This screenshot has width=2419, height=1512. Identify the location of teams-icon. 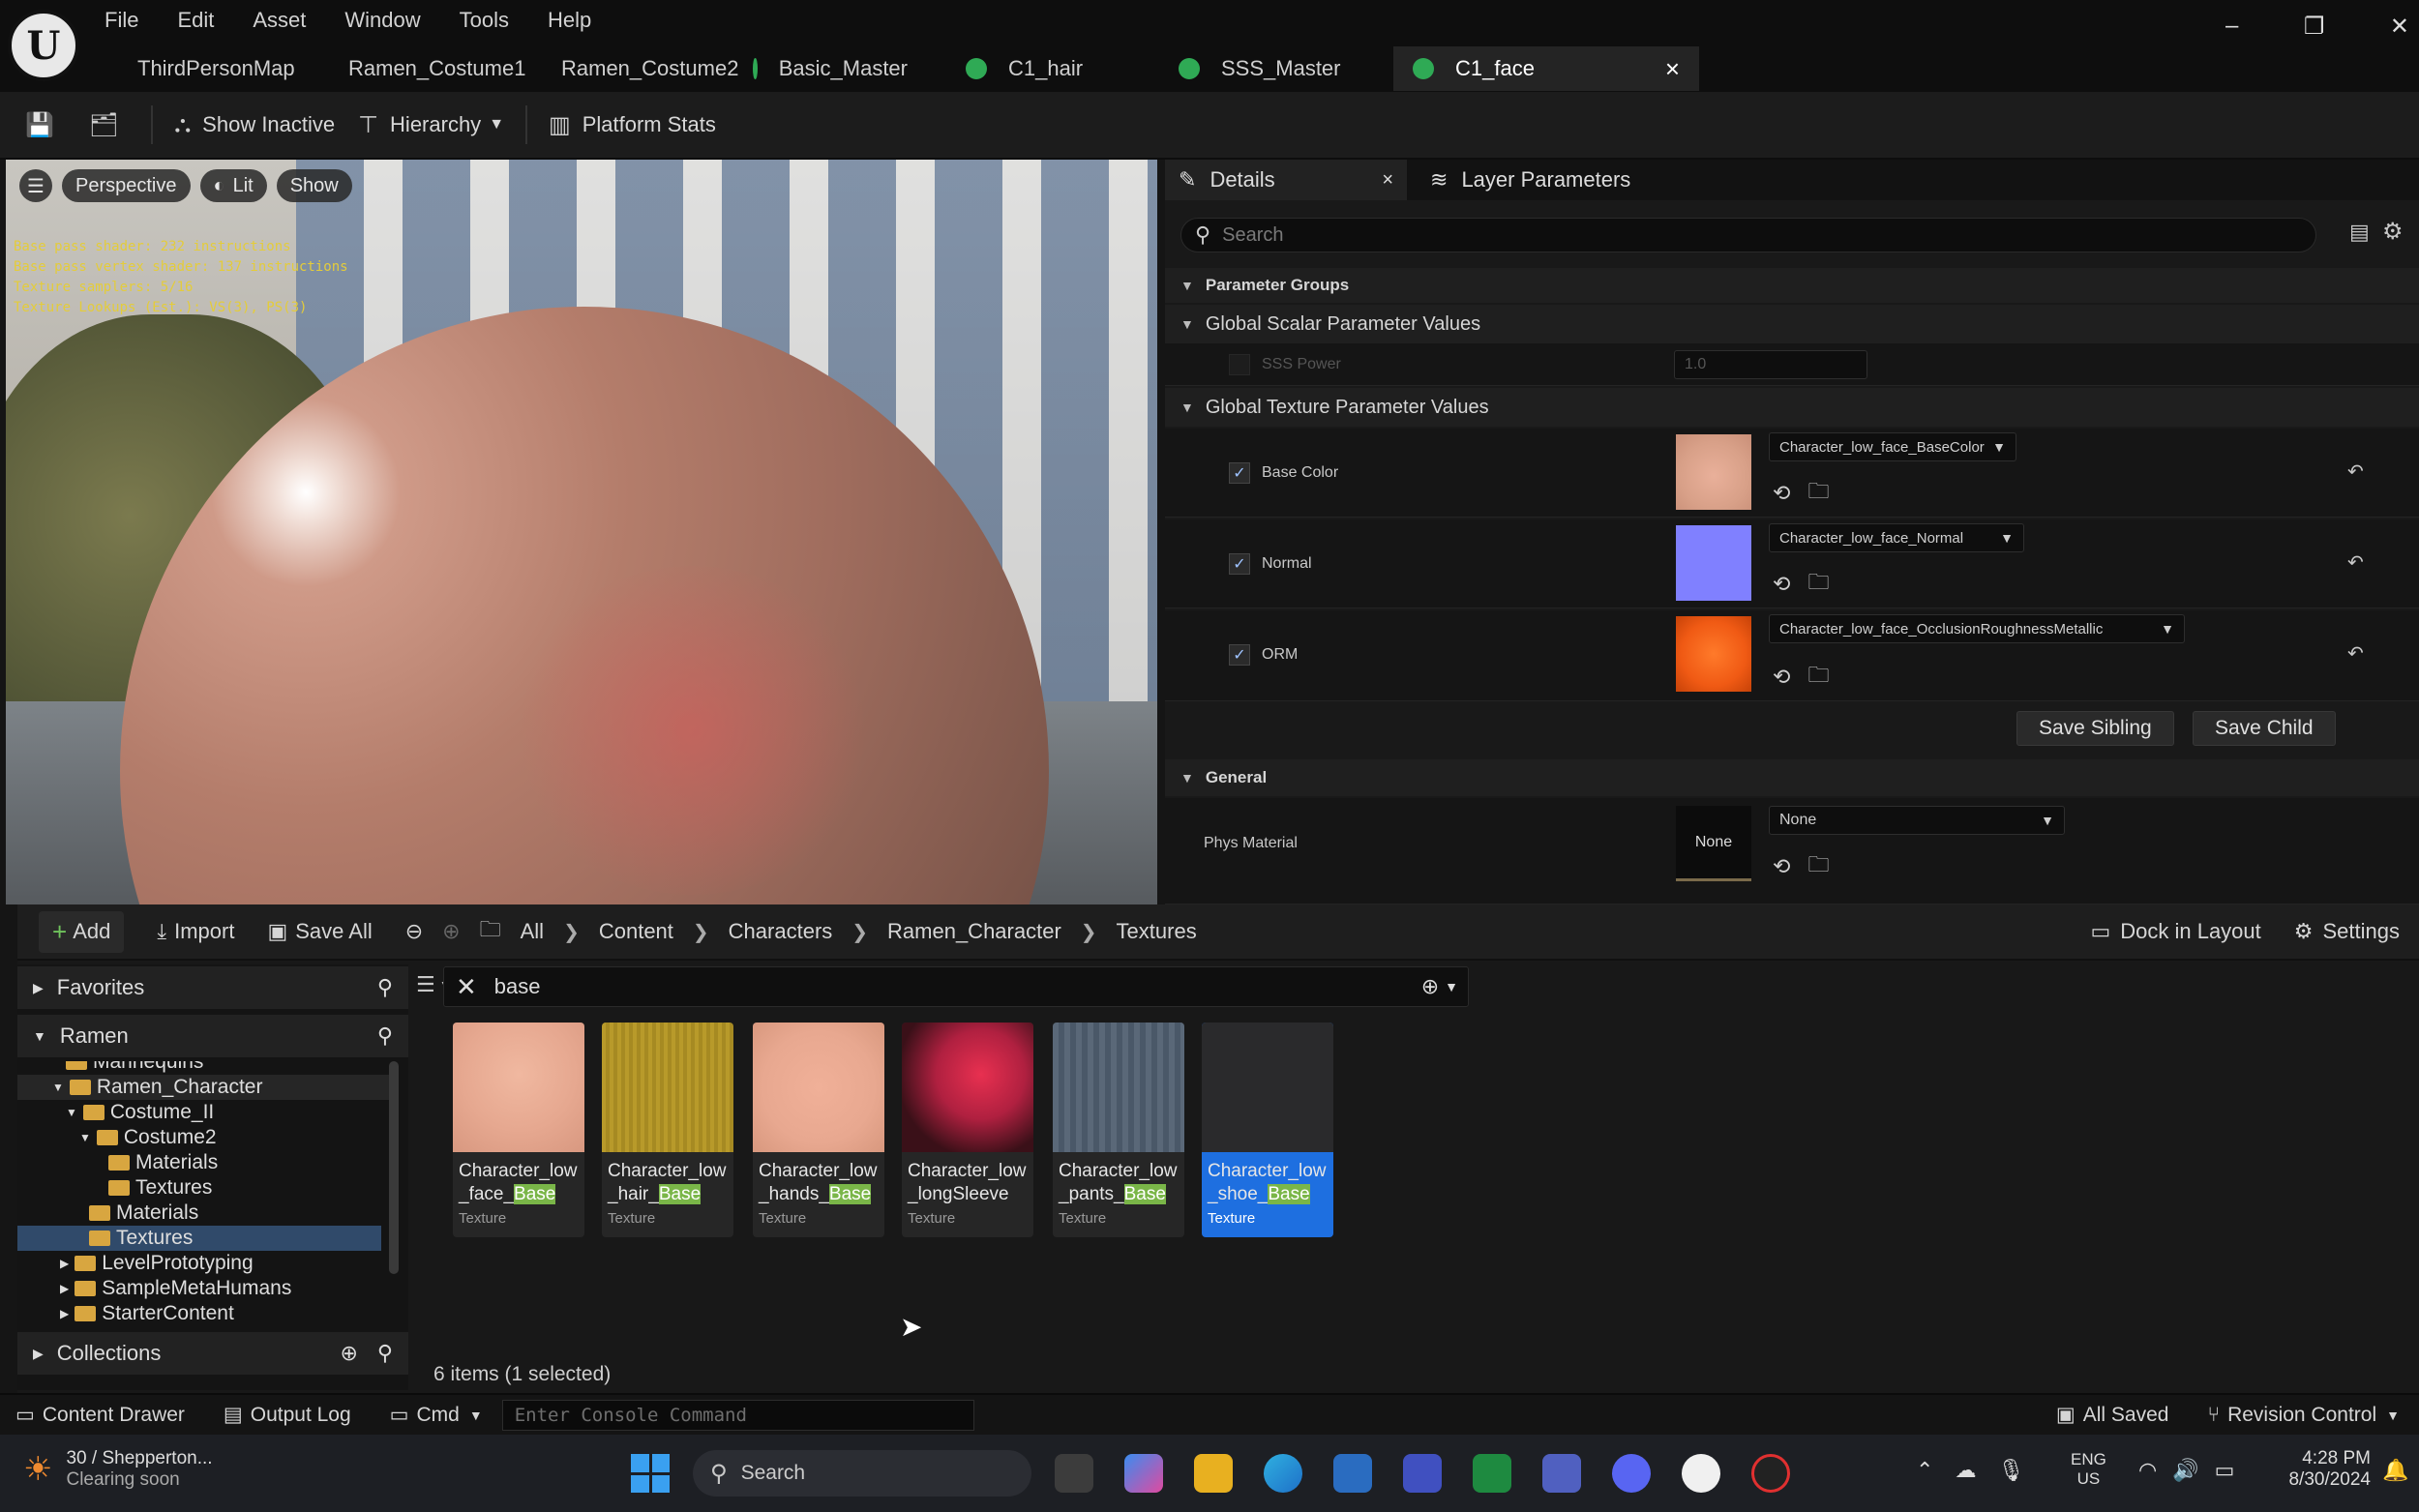
(1561, 1474).